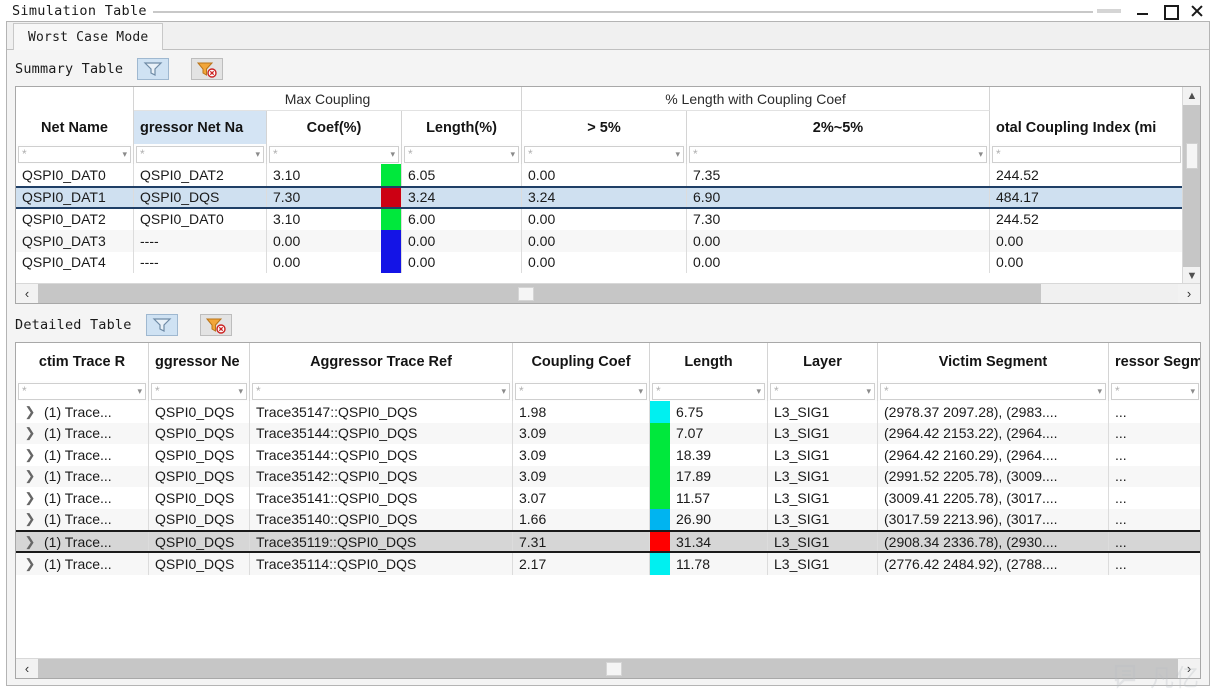 The height and width of the screenshot is (695, 1216). Describe the element at coordinates (581, 412) in the screenshot. I see `cell-coupling-coef: 1.98` at that location.